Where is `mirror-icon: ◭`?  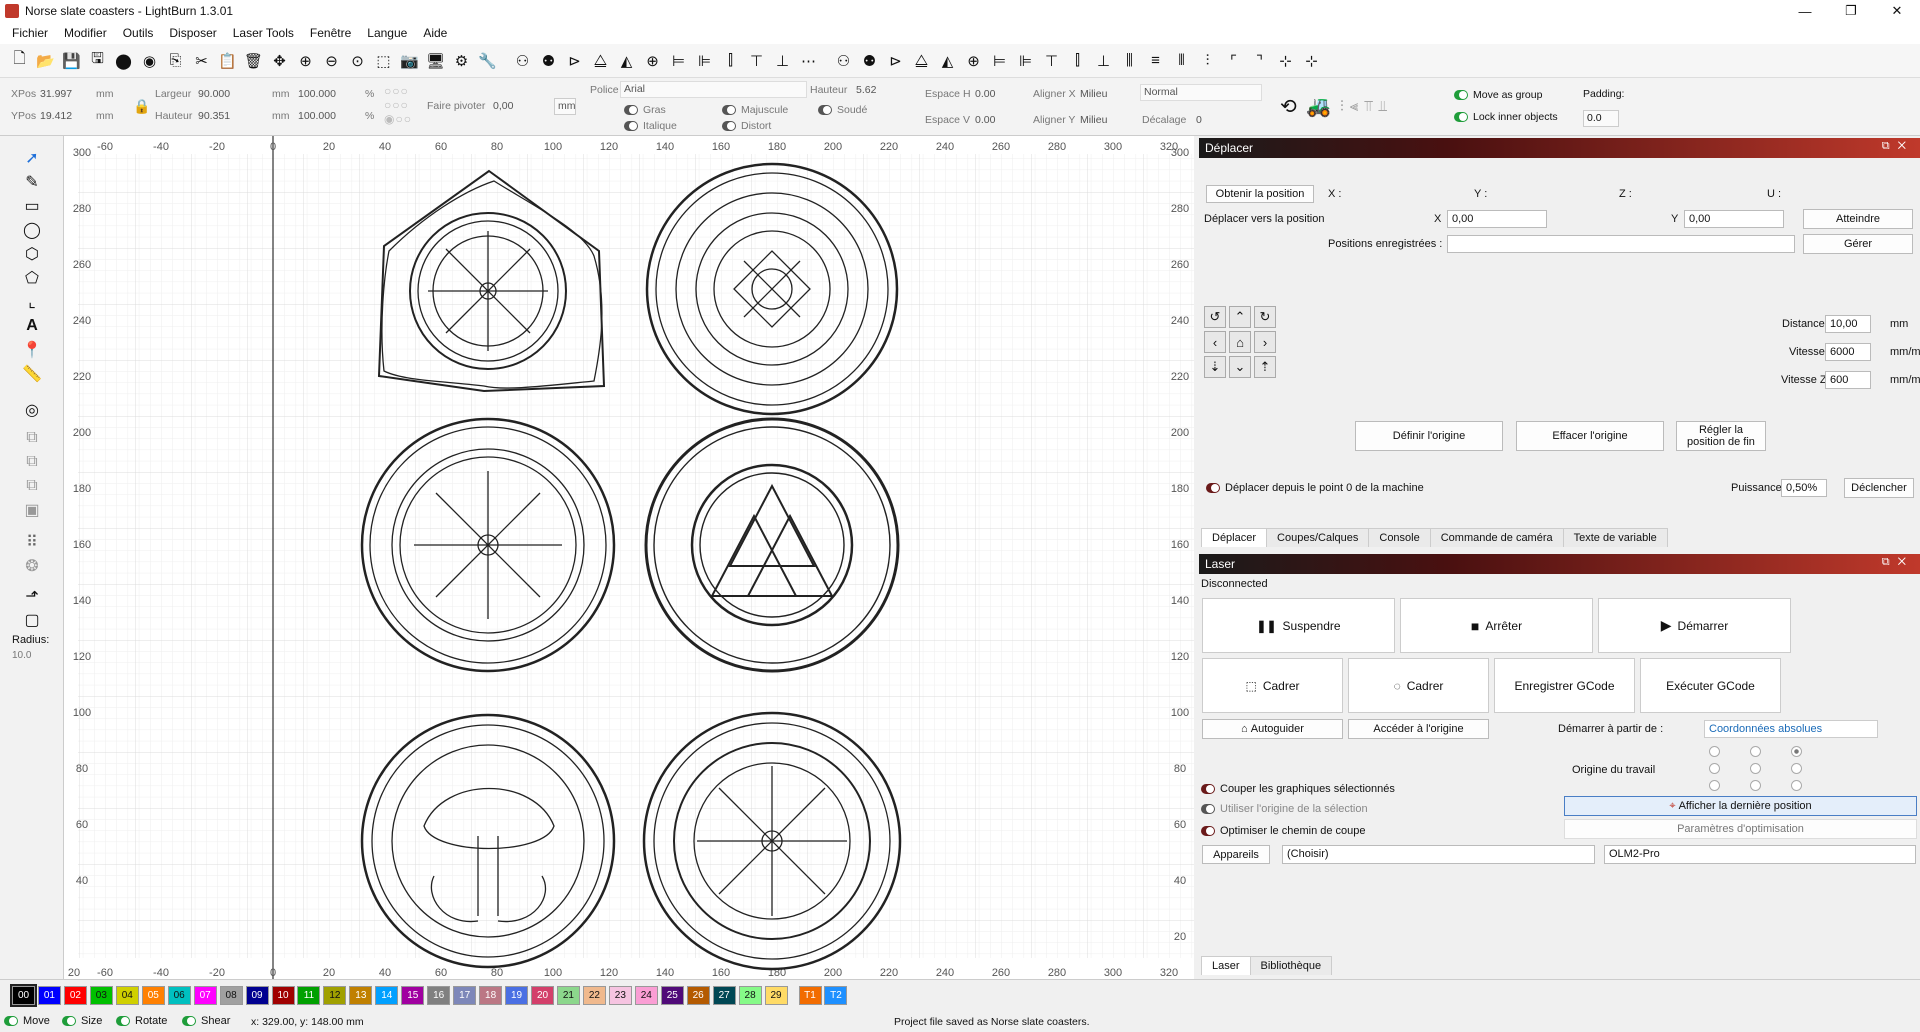
mirror-icon: ◭ is located at coordinates (626, 60).